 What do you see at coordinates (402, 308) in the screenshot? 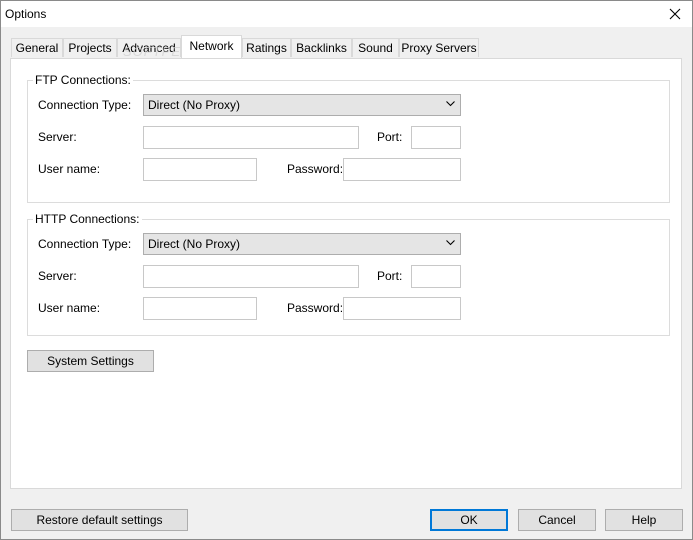
I see `http-password-input` at bounding box center [402, 308].